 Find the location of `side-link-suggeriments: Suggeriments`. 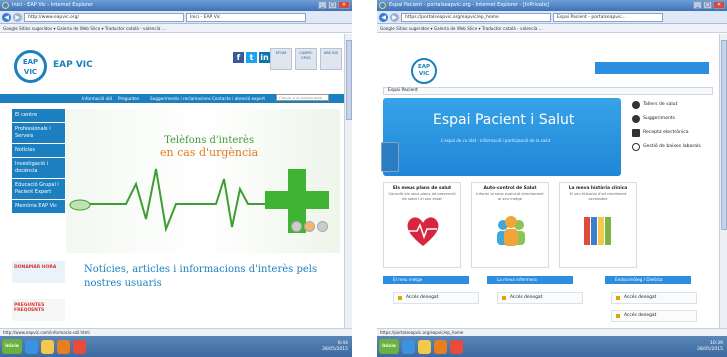

side-link-suggeriments: Suggeriments is located at coordinates (674, 119).